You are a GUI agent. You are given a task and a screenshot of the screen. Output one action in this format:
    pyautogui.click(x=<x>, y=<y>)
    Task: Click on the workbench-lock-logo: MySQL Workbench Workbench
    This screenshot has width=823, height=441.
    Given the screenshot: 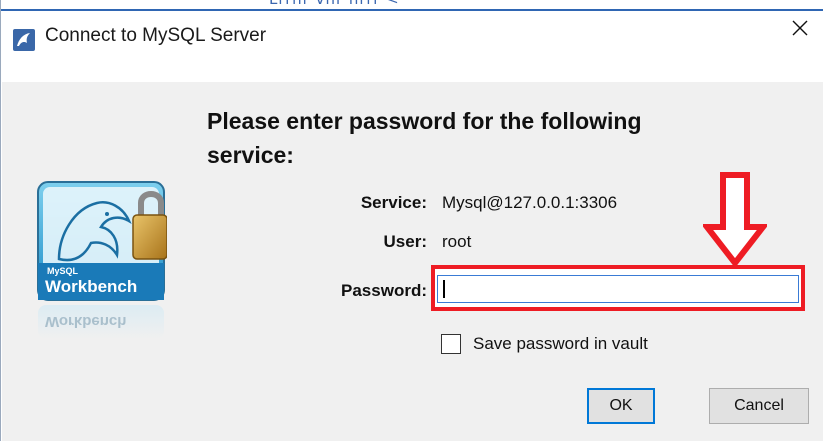 What is the action you would take?
    pyautogui.click(x=102, y=260)
    